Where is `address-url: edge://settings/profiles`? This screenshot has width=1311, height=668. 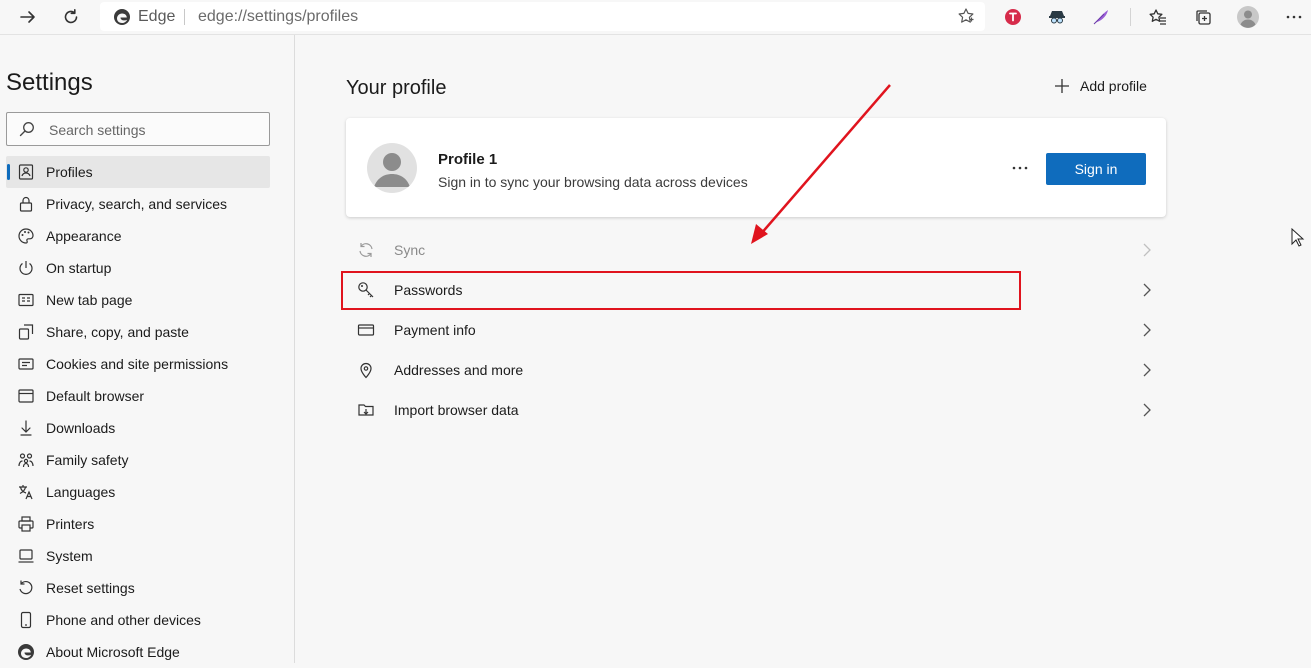 address-url: edge://settings/profiles is located at coordinates (278, 16).